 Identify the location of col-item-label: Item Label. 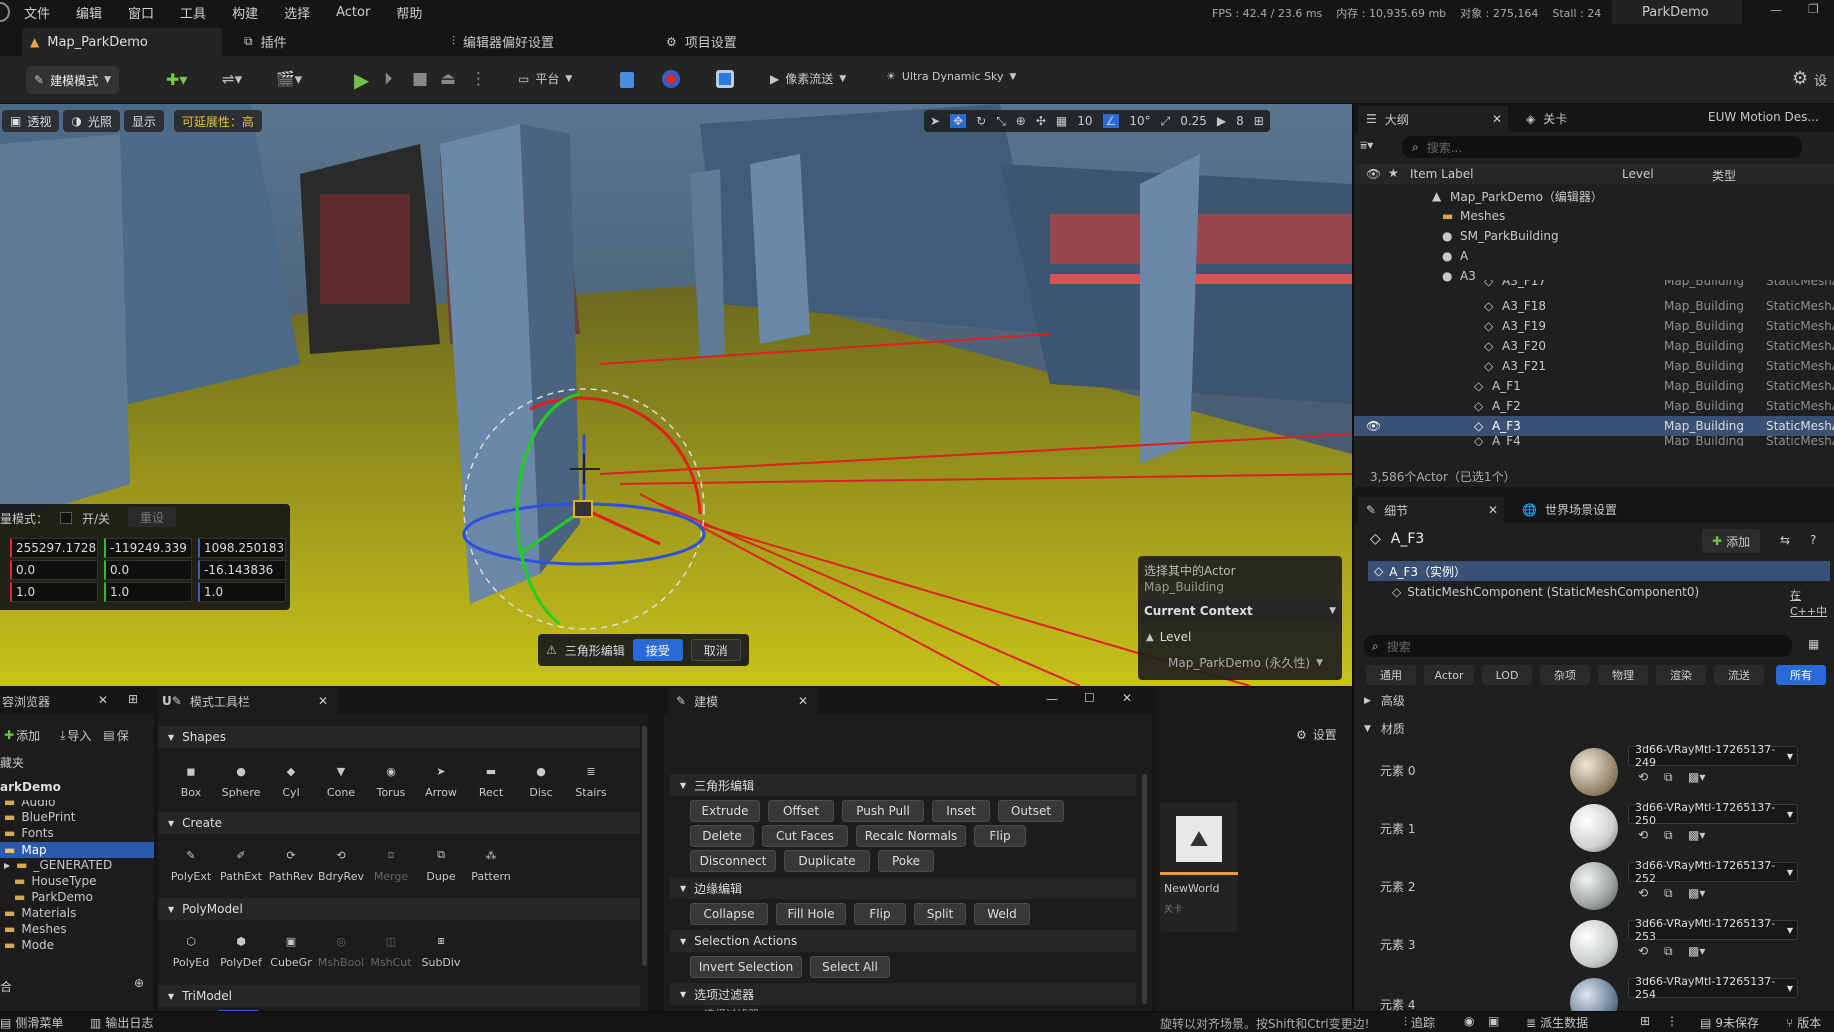
(1442, 174).